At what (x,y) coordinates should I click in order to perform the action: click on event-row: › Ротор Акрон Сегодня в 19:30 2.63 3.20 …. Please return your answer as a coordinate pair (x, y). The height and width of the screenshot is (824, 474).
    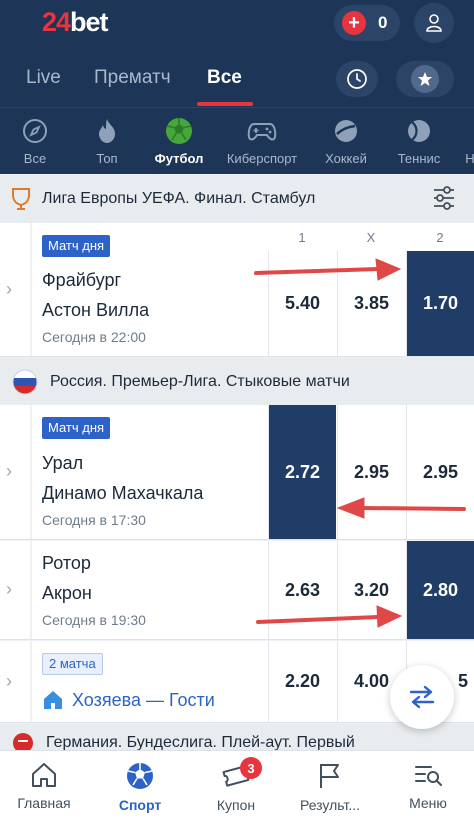
    Looking at the image, I should click on (237, 590).